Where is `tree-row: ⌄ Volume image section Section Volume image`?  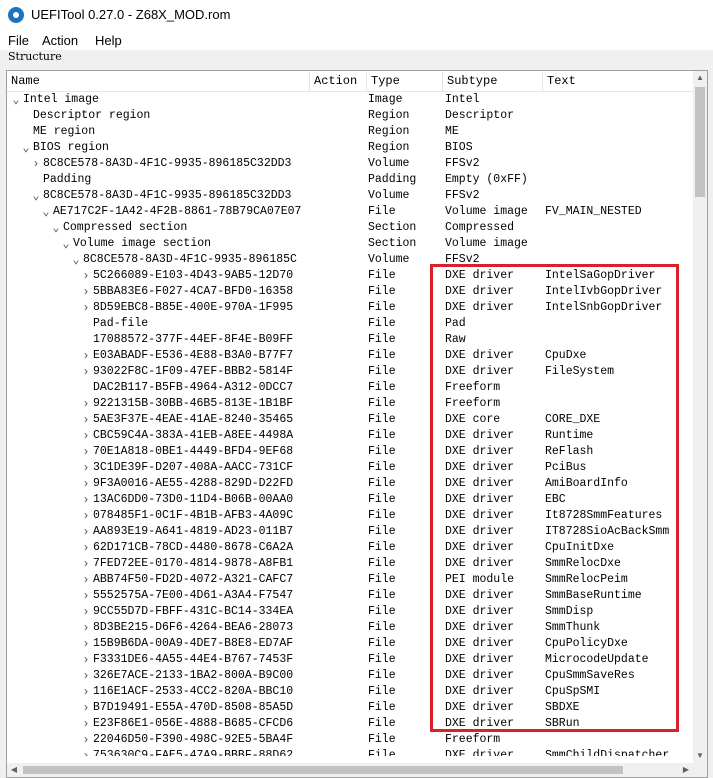 tree-row: ⌄ Volume image section Section Volume image is located at coordinates (350, 244).